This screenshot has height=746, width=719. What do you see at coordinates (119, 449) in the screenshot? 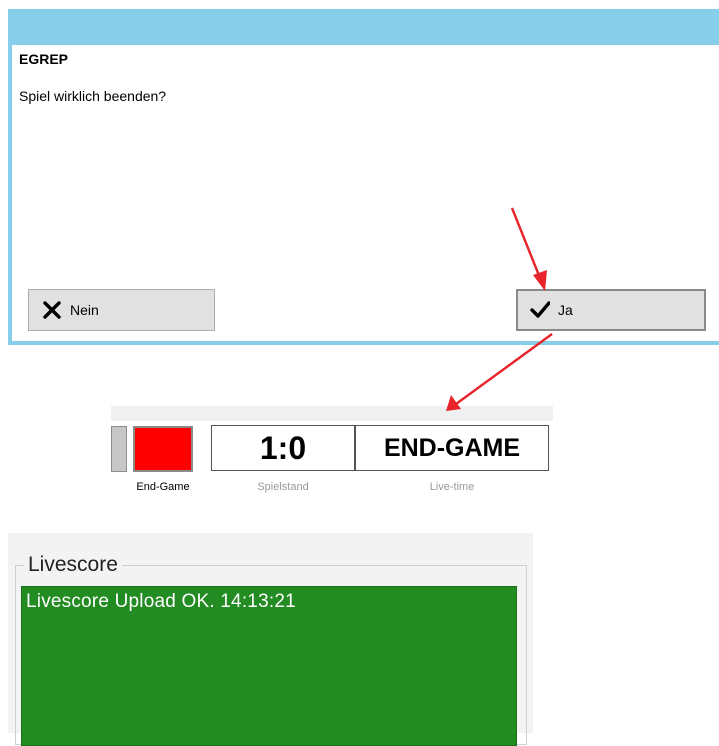
I see `previous-indicator` at bounding box center [119, 449].